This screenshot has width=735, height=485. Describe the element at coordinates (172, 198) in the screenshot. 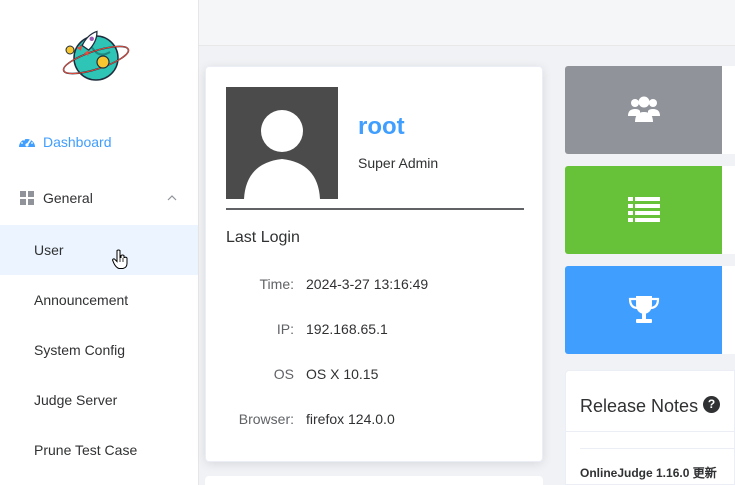

I see `chevron-up-icon` at that location.